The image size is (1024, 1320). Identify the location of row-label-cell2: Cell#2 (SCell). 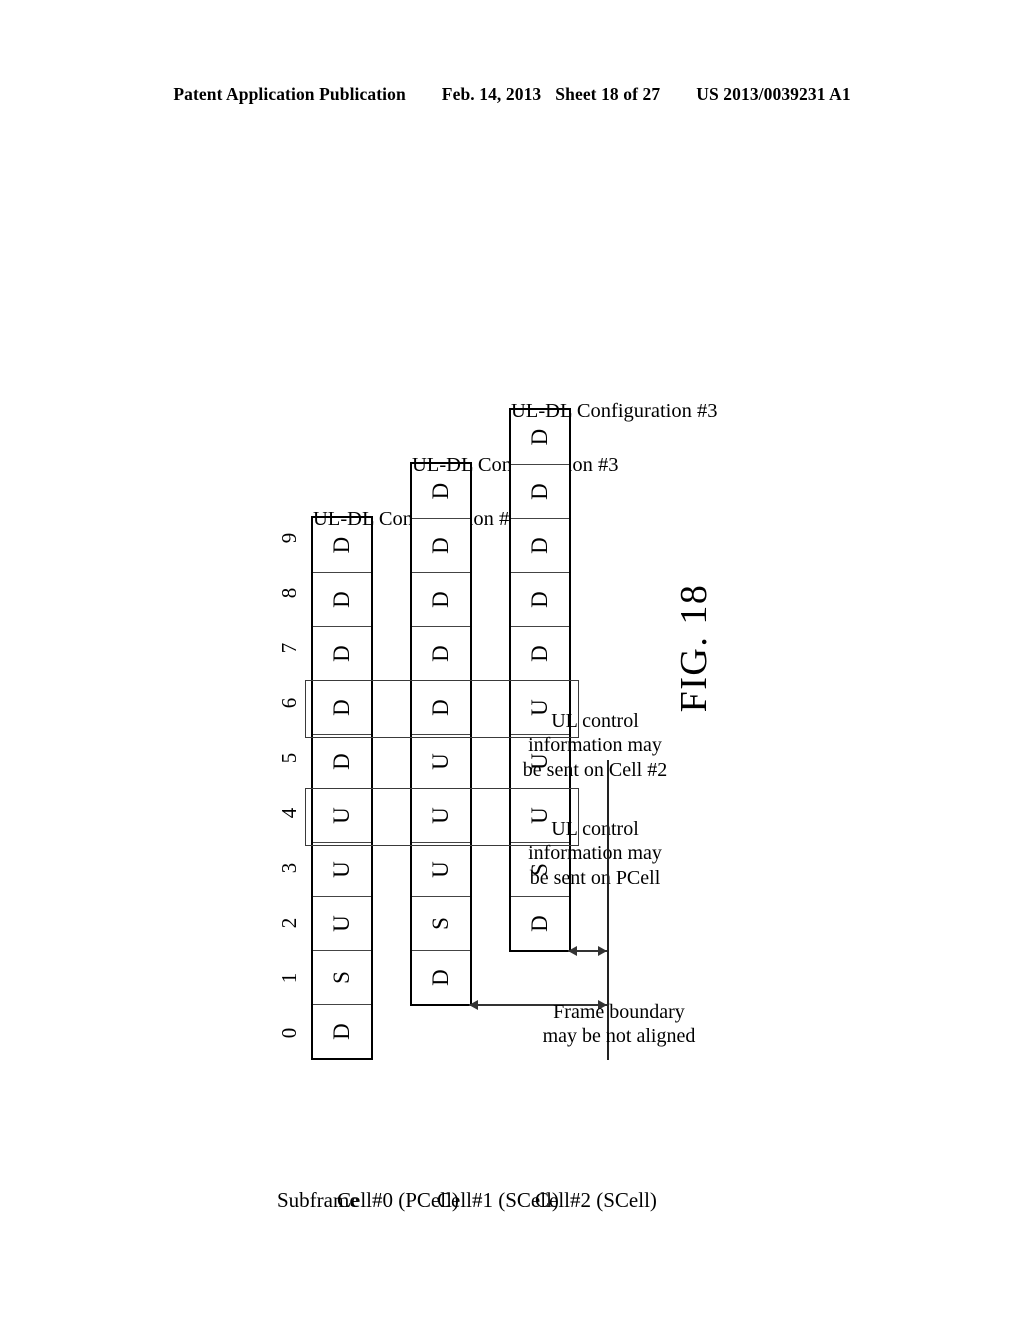
(596, 1200).